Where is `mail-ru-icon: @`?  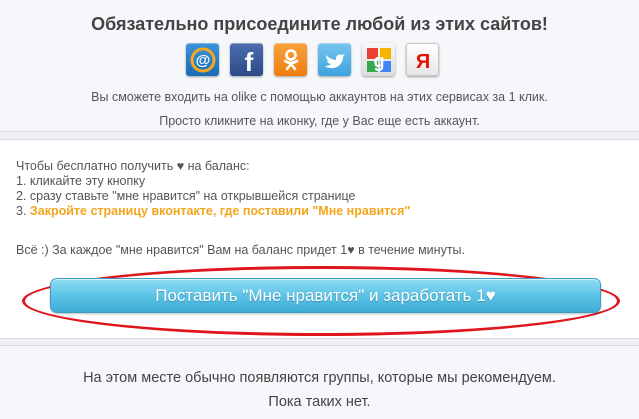
mail-ru-icon: @ is located at coordinates (202, 59).